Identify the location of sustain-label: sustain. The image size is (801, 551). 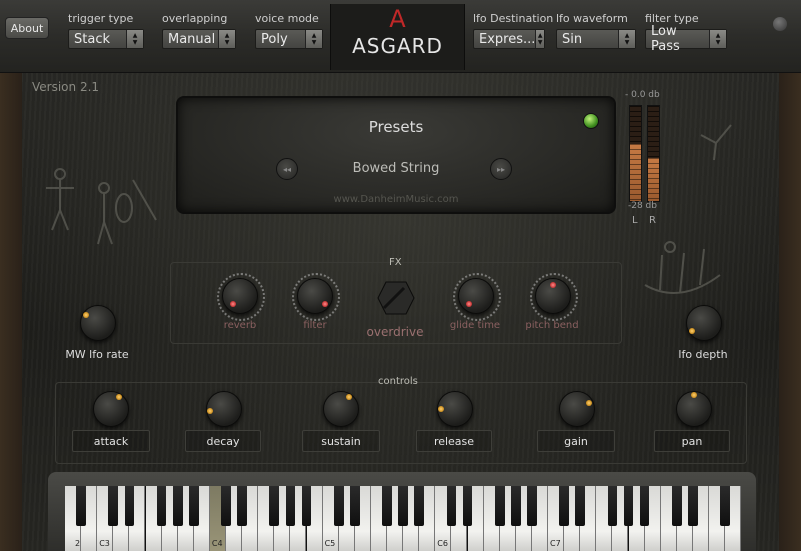
(341, 441).